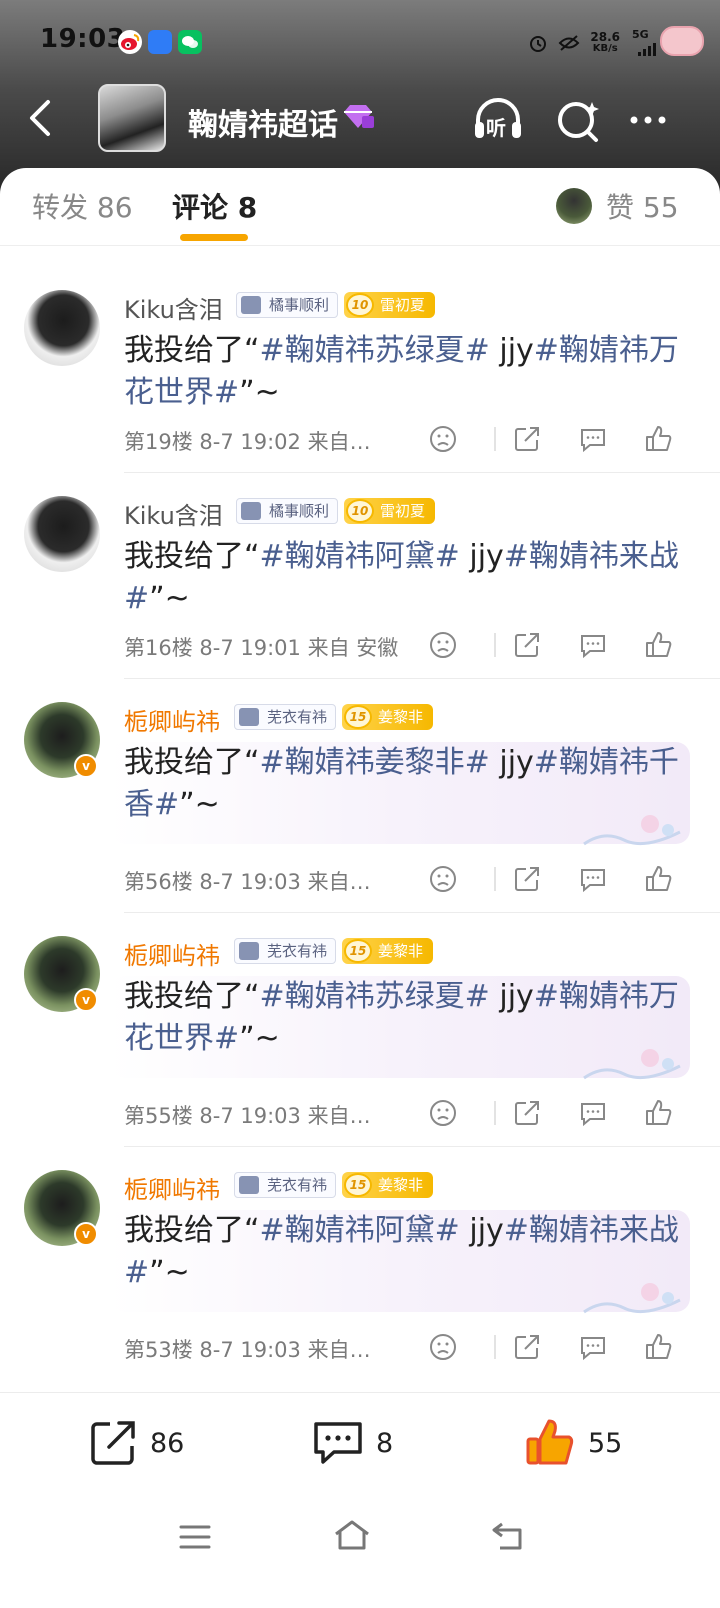 This screenshot has height=1608, width=720. Describe the element at coordinates (496, 128) in the screenshot. I see `listen-label: 听` at that location.